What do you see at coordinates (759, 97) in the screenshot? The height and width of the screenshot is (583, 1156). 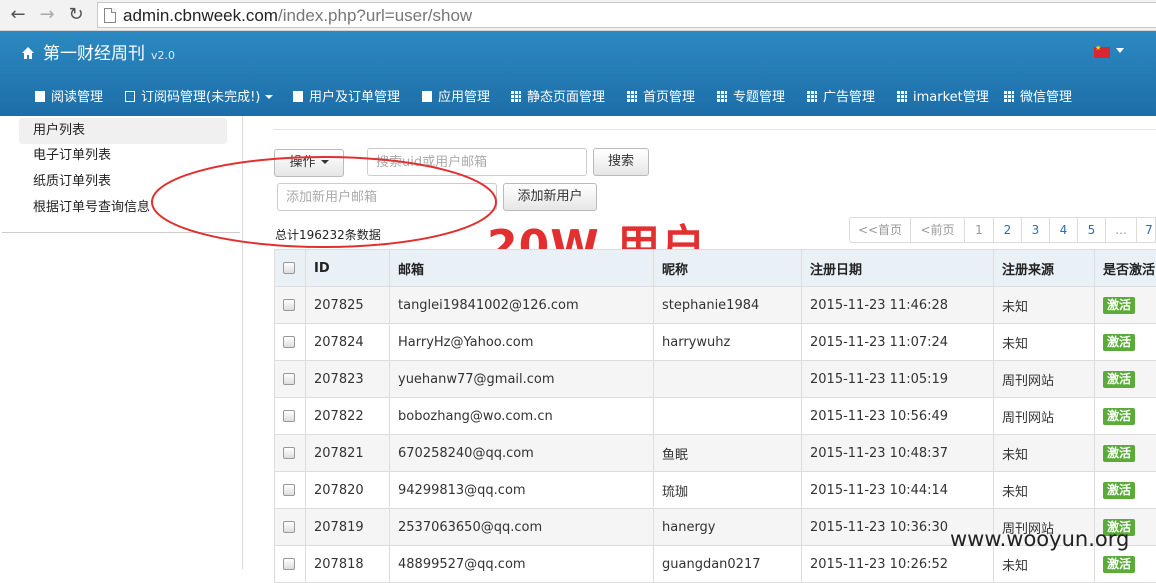 I see `menu-item-label: 专题管理` at bounding box center [759, 97].